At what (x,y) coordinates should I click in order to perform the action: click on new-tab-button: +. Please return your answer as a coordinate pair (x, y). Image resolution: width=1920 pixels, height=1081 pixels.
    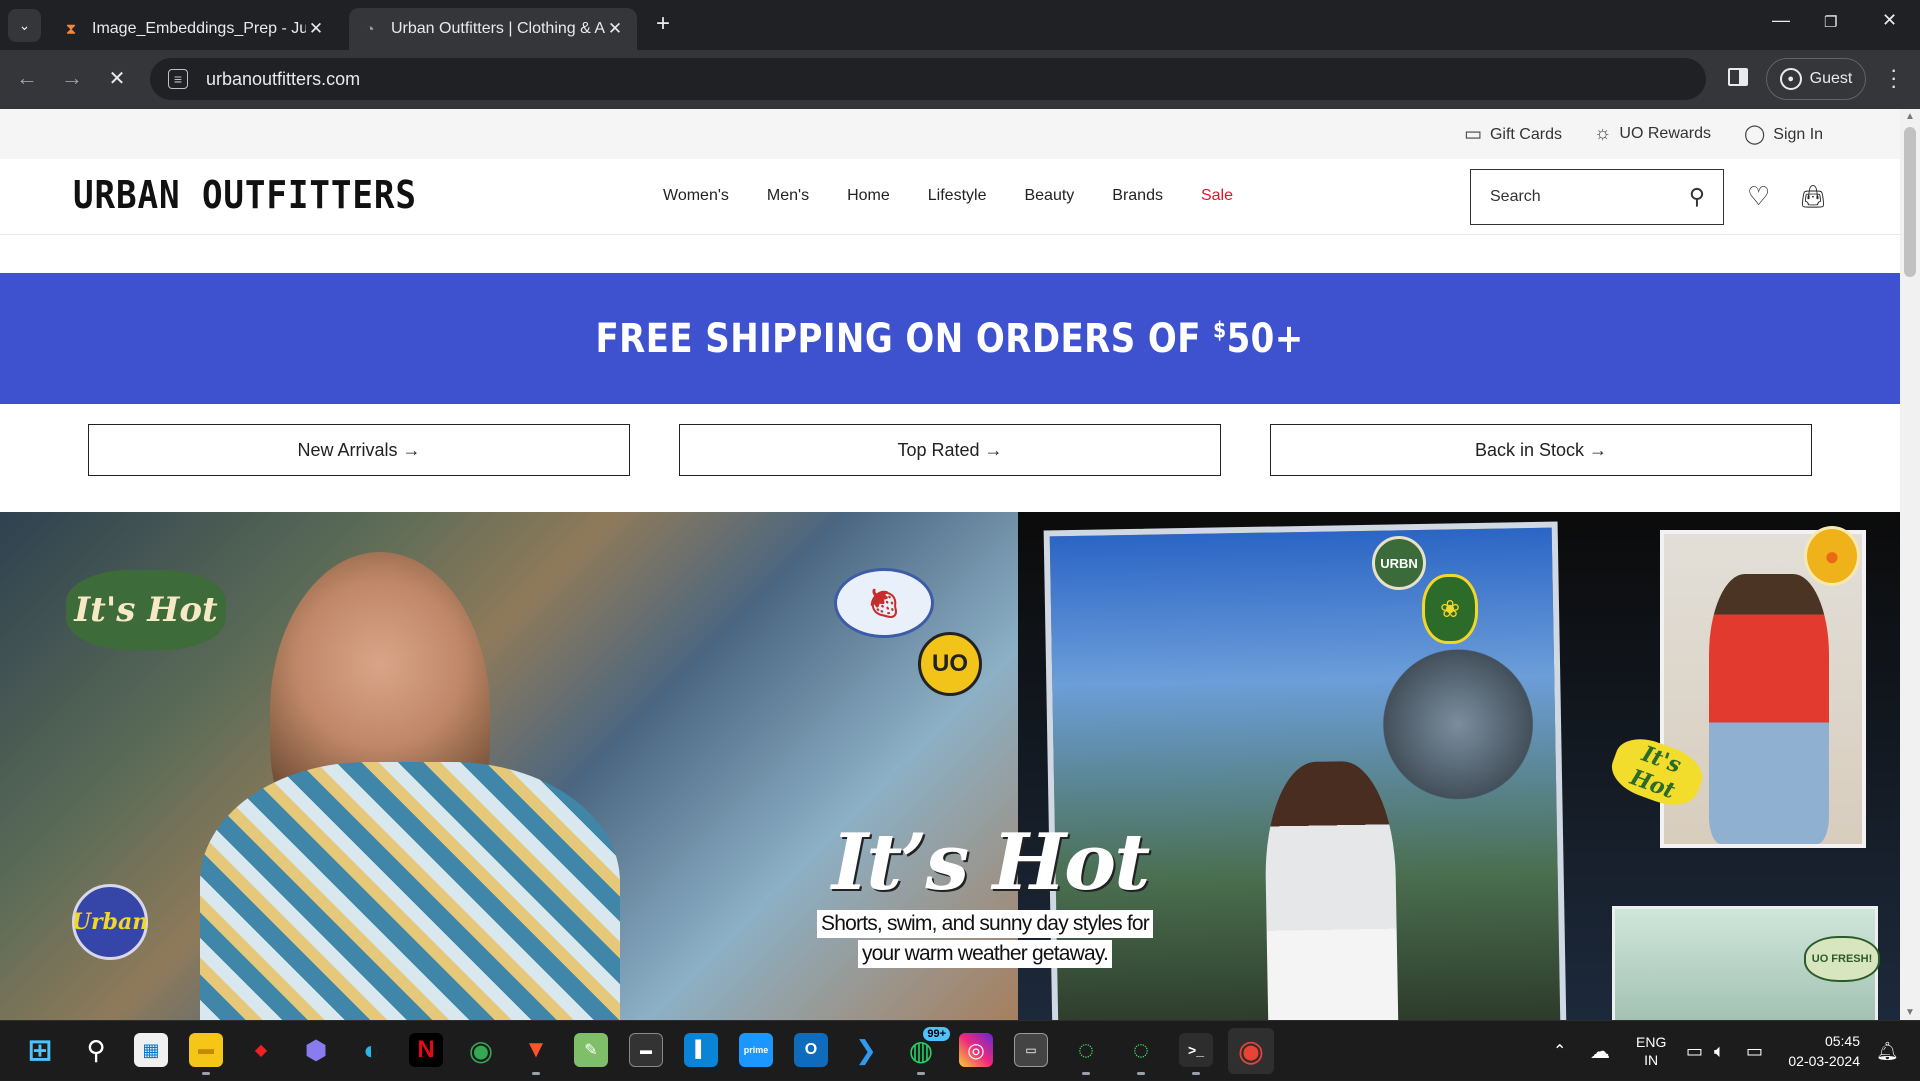
    Looking at the image, I should click on (663, 25).